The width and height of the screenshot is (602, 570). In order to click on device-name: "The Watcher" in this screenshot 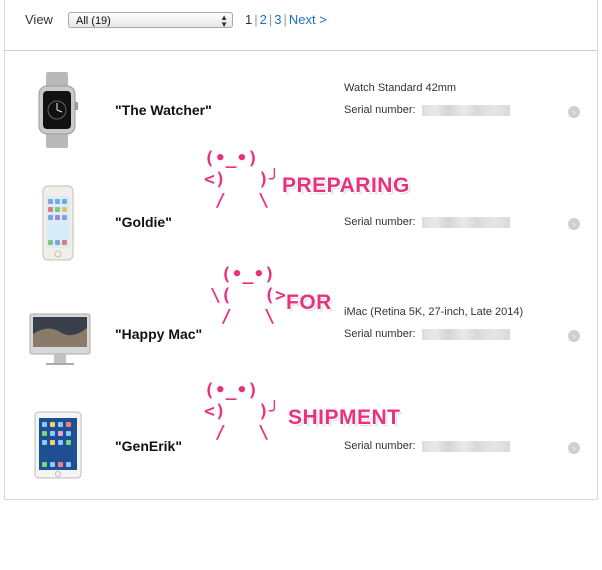, I will do `click(163, 110)`.